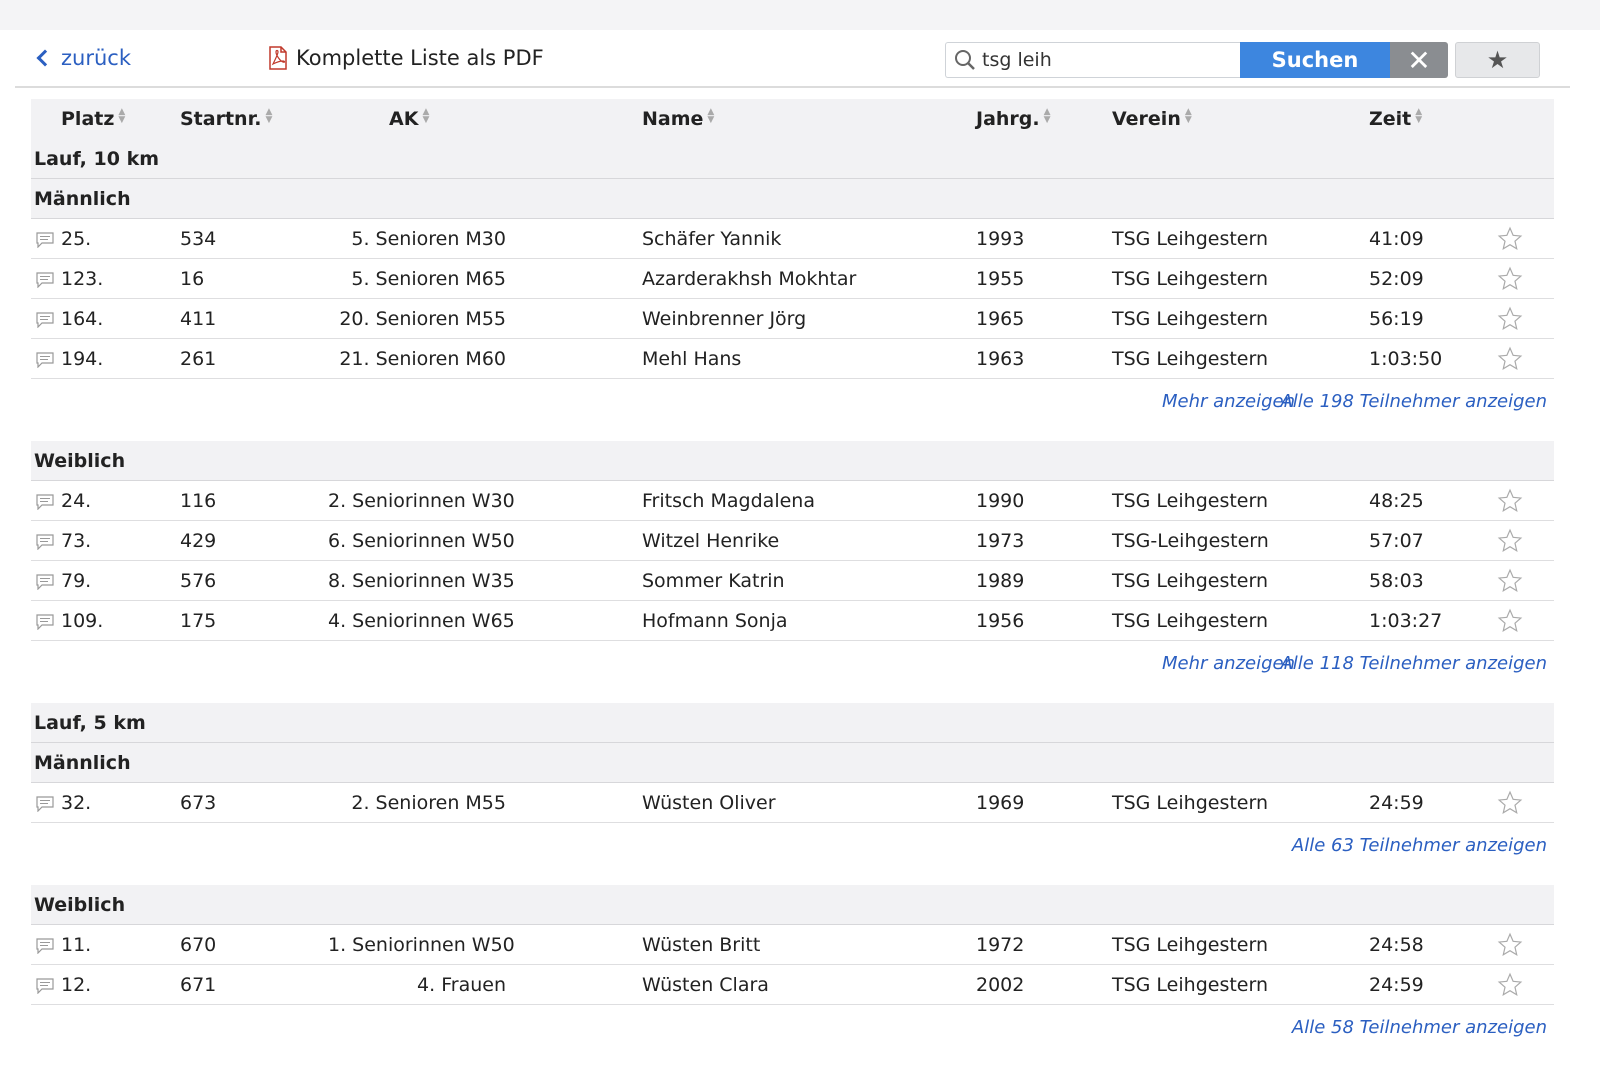  Describe the element at coordinates (422, 359) in the screenshot. I see `cell-ak: 21. Senioren M60` at that location.